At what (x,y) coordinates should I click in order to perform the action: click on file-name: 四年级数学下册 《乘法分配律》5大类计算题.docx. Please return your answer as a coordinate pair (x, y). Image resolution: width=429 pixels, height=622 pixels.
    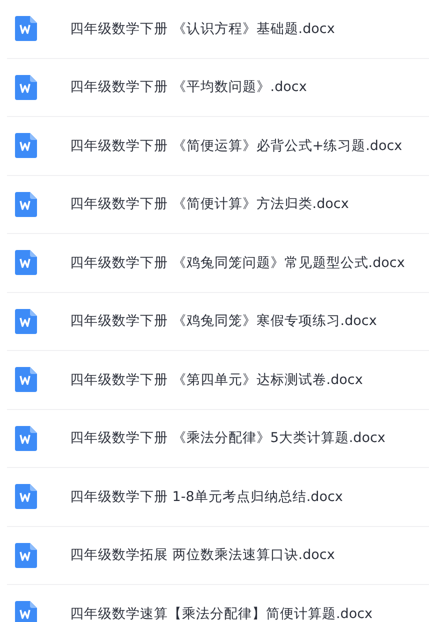
    Looking at the image, I should click on (228, 438).